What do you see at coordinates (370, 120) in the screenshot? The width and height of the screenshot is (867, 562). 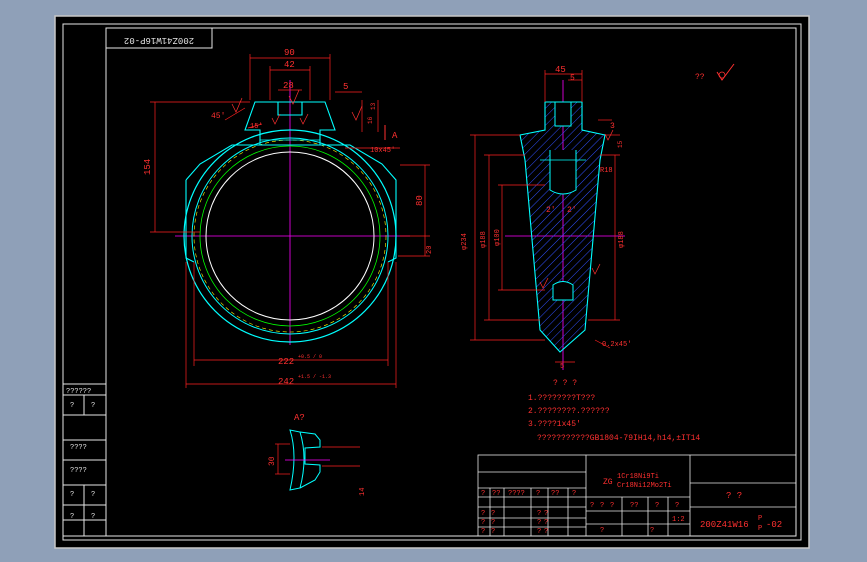 I see `dim-16: 16` at bounding box center [370, 120].